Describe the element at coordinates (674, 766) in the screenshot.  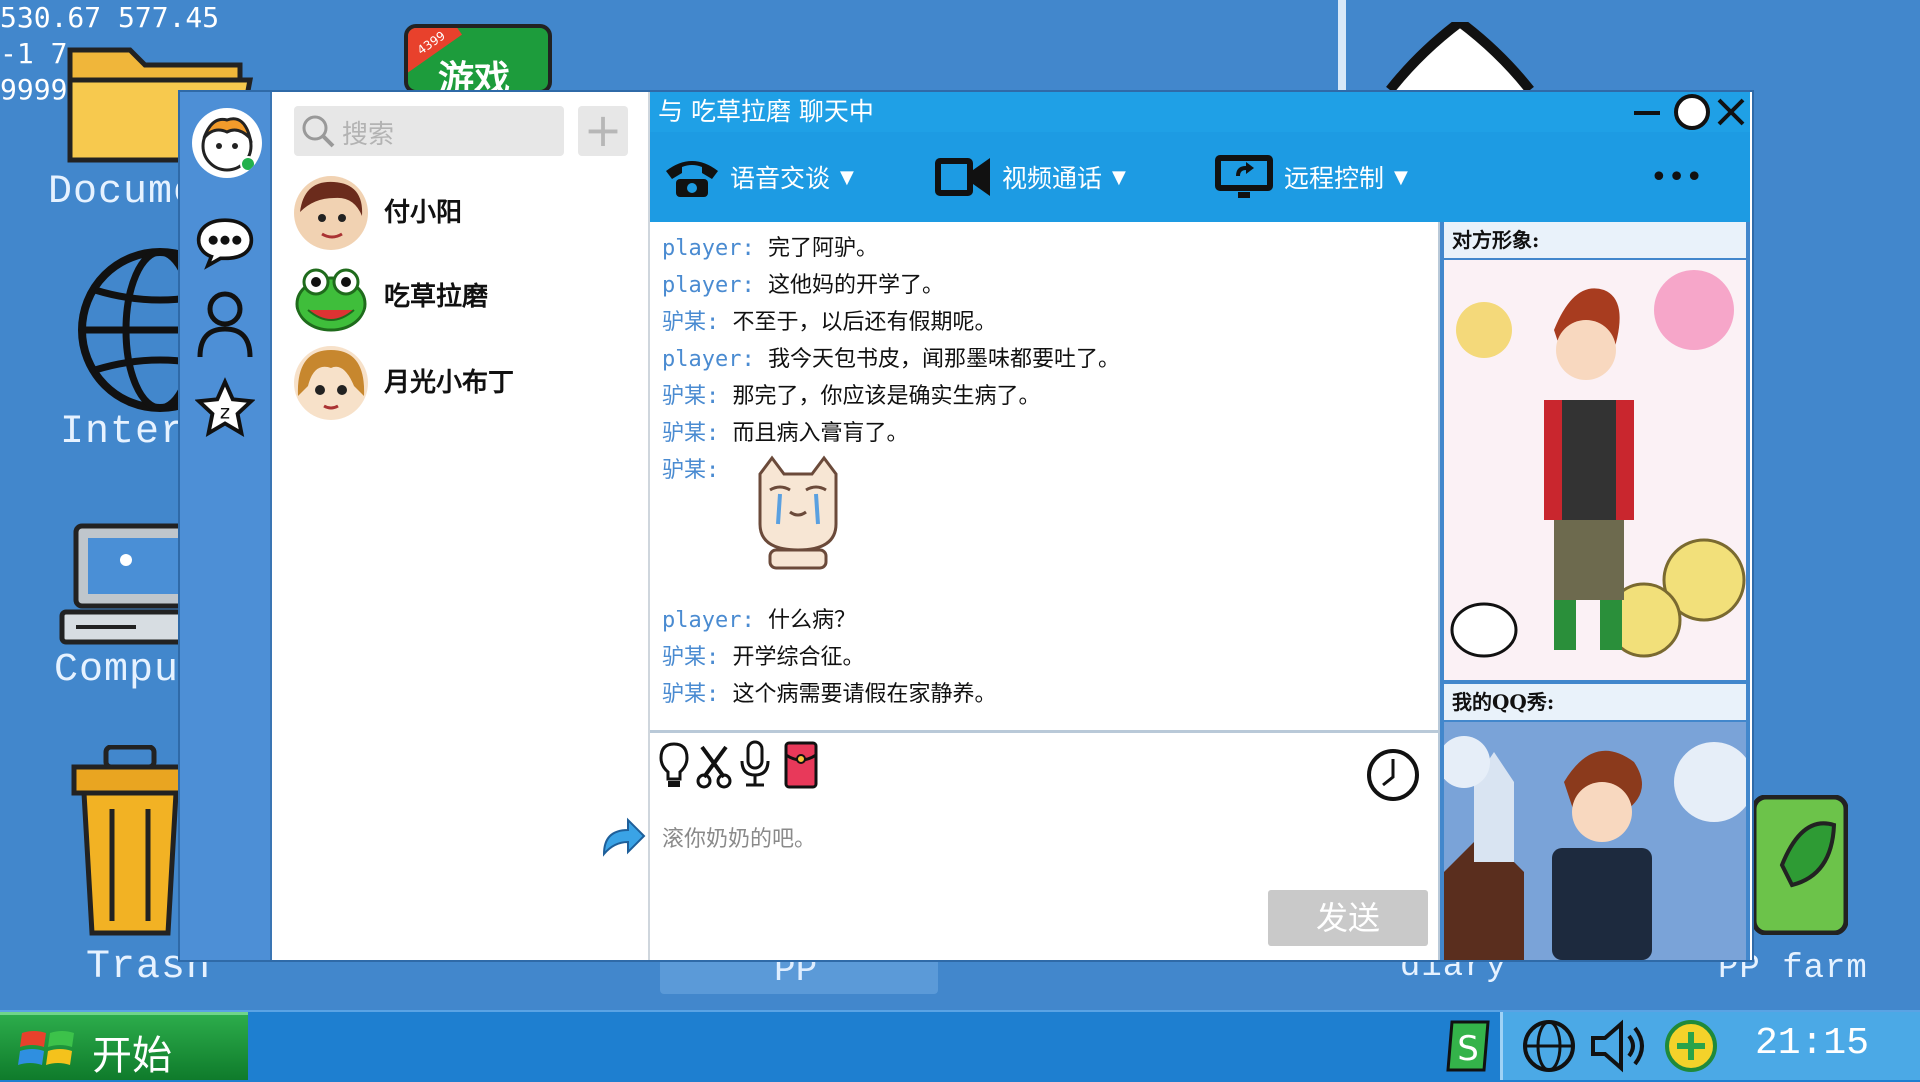
I see `lightbulb-icon` at that location.